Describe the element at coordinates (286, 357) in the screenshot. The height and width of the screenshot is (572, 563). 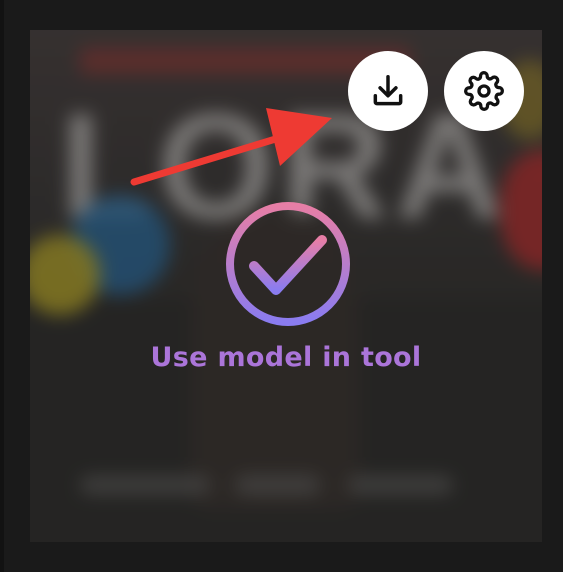
I see `use-model-label: Use model in tool` at that location.